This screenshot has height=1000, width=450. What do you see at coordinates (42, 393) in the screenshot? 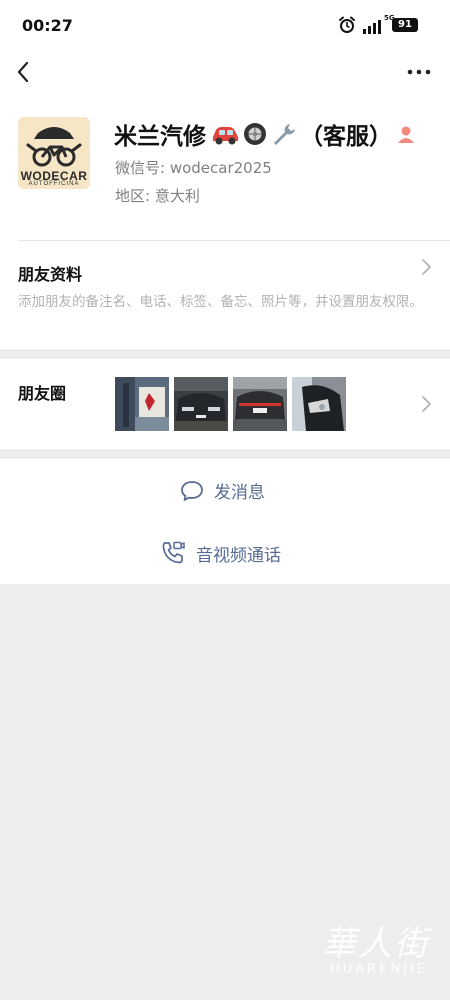
I see `moments-title: 朋友圈` at bounding box center [42, 393].